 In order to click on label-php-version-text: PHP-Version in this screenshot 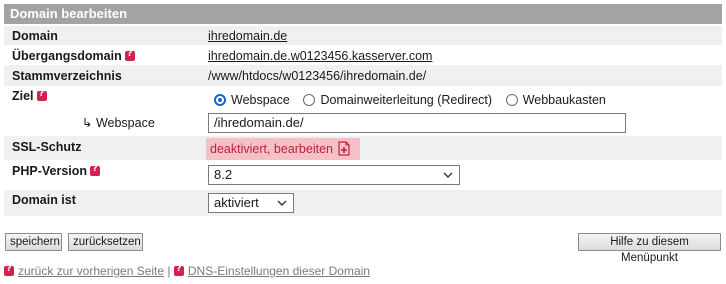, I will do `click(50, 171)`.